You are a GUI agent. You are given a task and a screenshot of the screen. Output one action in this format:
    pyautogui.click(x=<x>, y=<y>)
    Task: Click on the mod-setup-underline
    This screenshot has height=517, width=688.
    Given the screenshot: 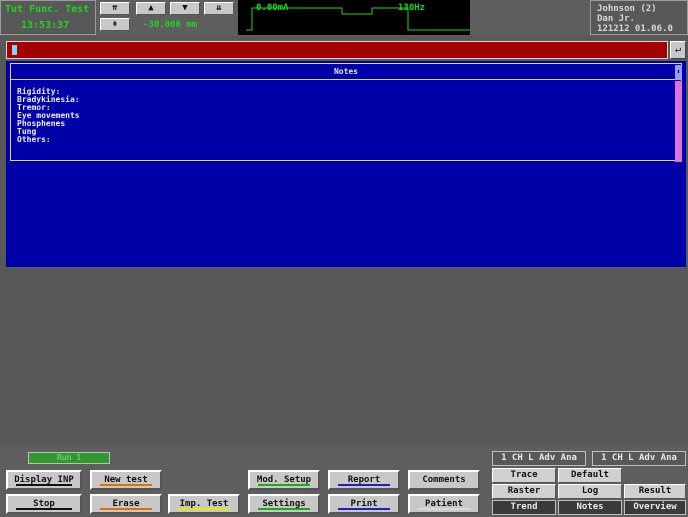 What is the action you would take?
    pyautogui.click(x=284, y=485)
    